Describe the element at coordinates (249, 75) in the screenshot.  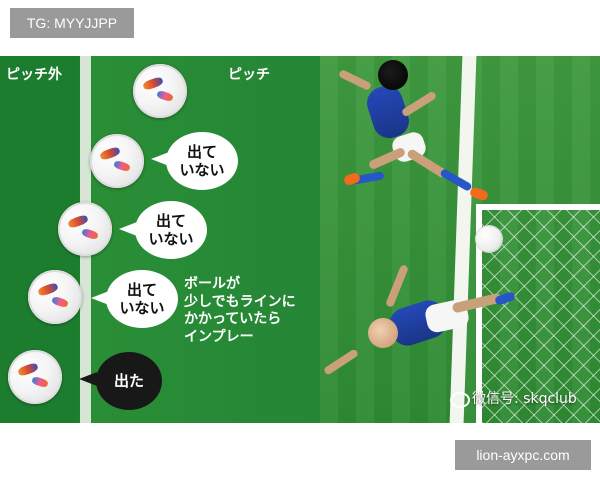
I see `pitch-label: ピッチ` at that location.